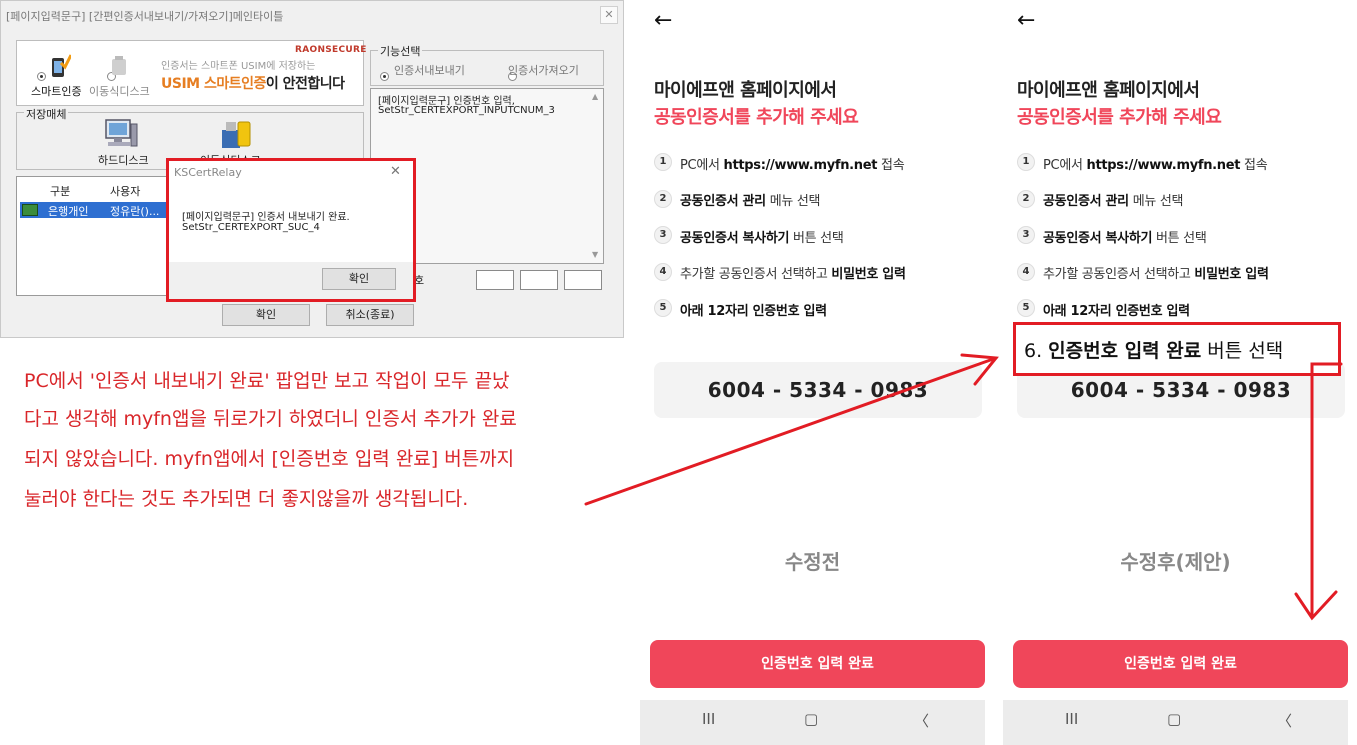  I want to click on removable-disk-icon, so click(119, 65).